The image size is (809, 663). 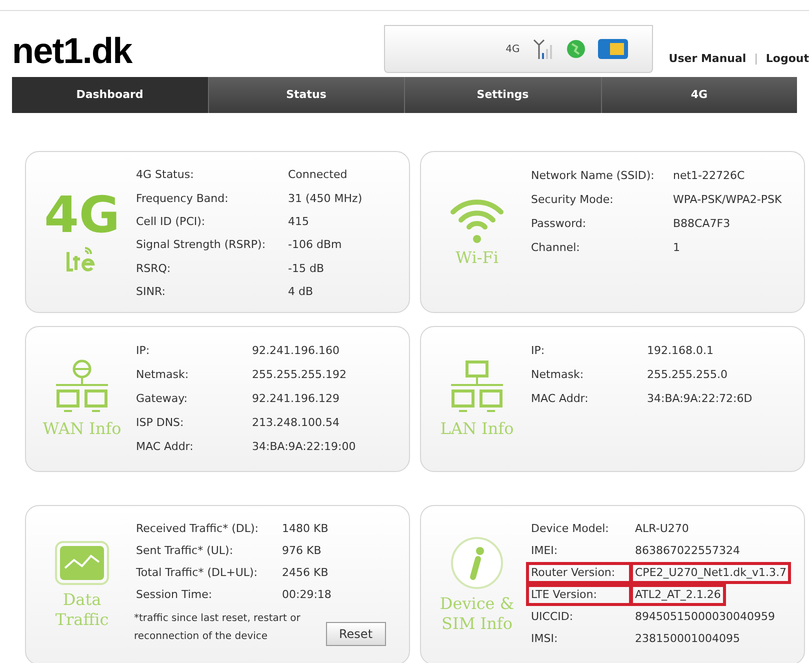 What do you see at coordinates (82, 215) in the screenshot?
I see `card-title: 4G` at bounding box center [82, 215].